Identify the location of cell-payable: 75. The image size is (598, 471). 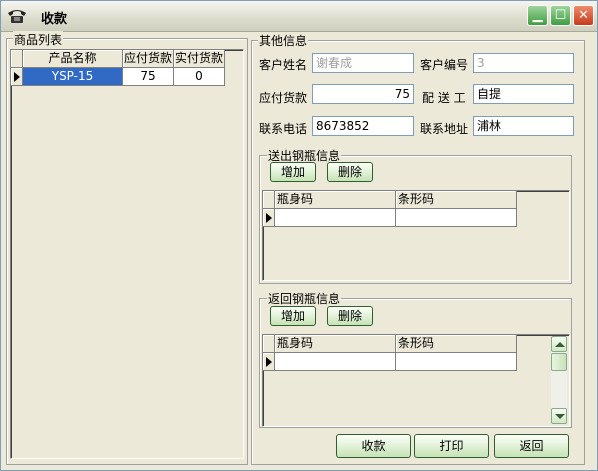
(148, 77).